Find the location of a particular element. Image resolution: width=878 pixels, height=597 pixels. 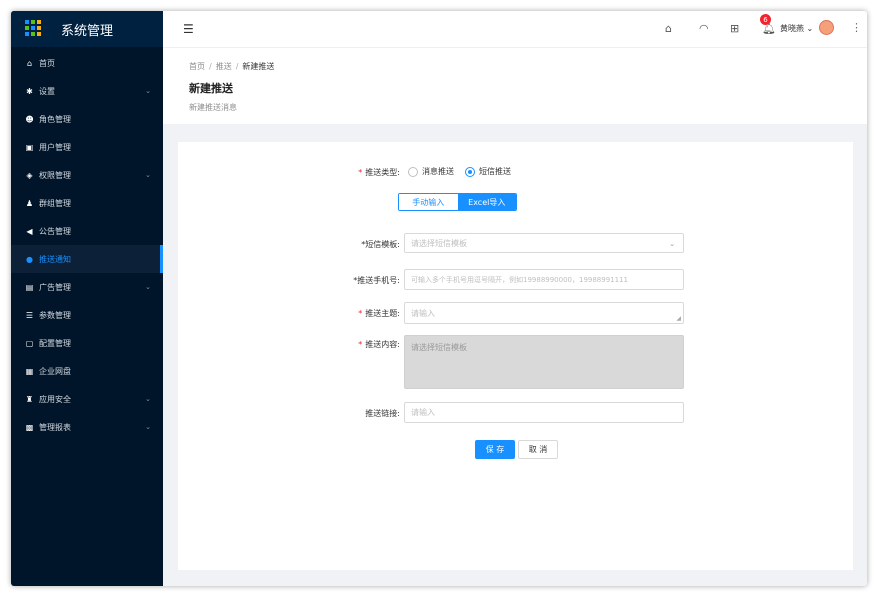

user-card-icon: ▣ is located at coordinates (29, 147).